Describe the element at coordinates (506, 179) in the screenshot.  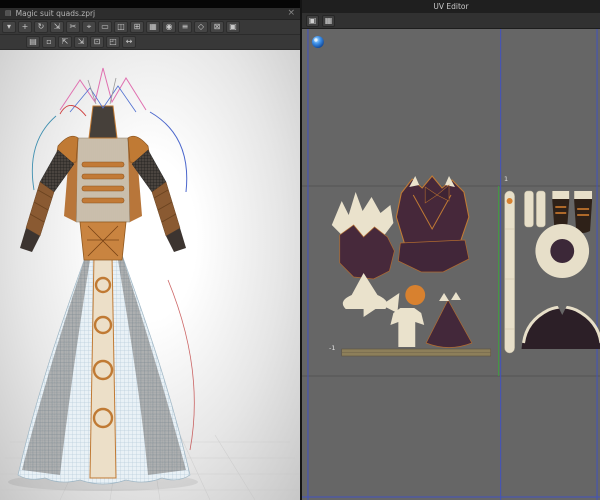
I see `uv-coord-label-max: 1` at that location.